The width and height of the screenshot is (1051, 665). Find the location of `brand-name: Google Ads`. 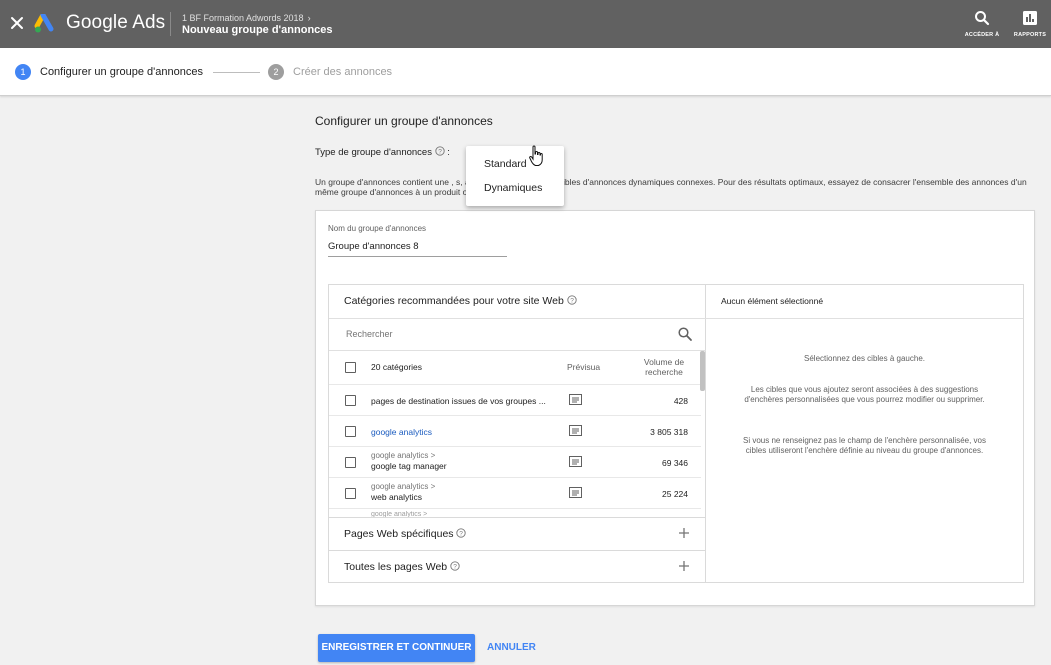

brand-name: Google Ads is located at coordinates (116, 22).